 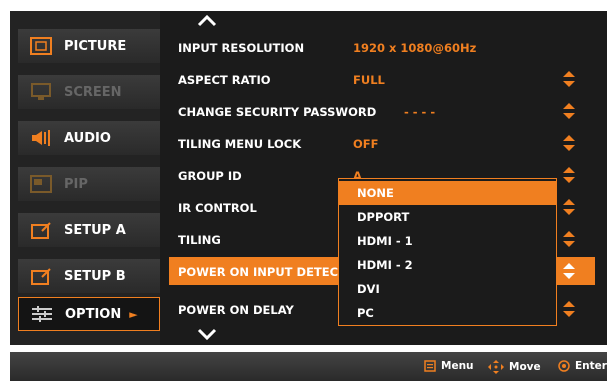 I want to click on row-tiling-menu-lock: TILING MENU LOCK OFF, so click(x=377, y=143).